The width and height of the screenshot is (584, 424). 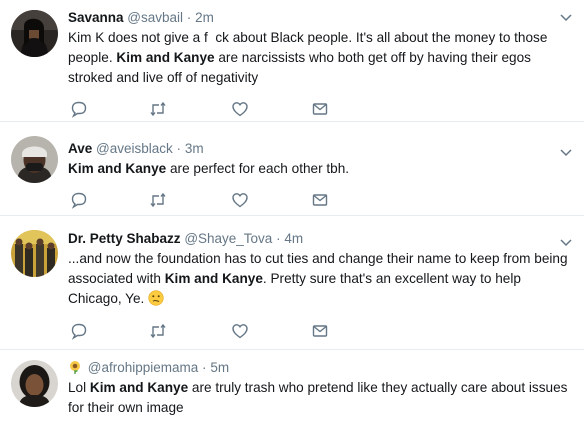 I want to click on user-handle: @aveisblack, so click(x=134, y=148).